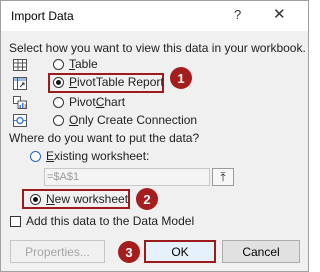  Describe the element at coordinates (58, 120) in the screenshot. I see `radio-only-connection` at that location.